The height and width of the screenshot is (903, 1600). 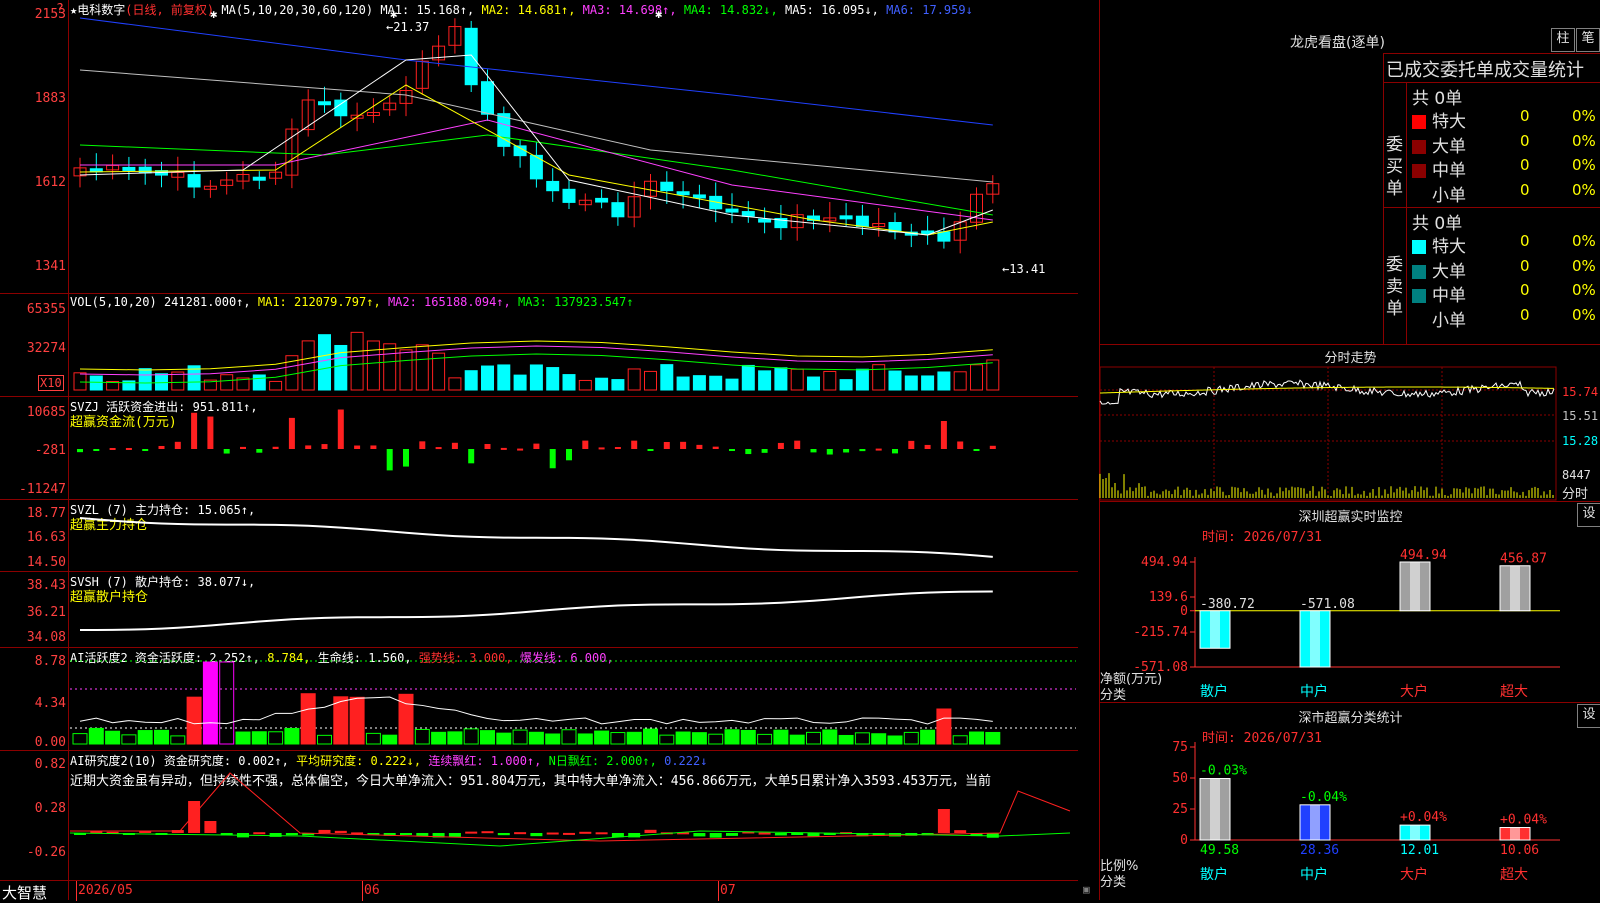 I want to click on svzj-chart, so click(x=539, y=448).